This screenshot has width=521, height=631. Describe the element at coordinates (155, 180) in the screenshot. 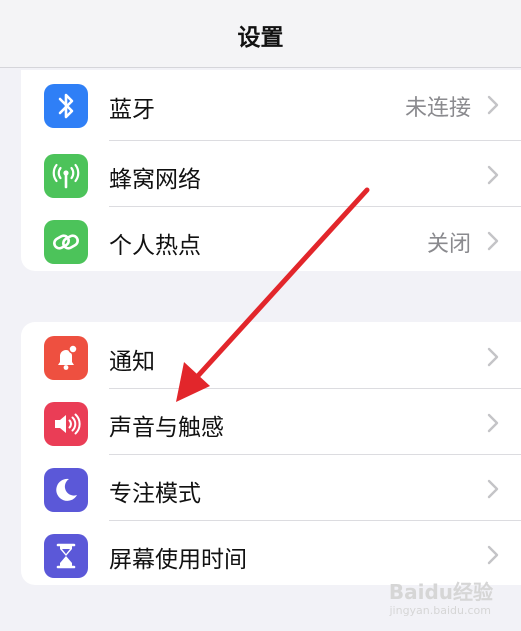

I see `row-label: 蜂窝网络` at that location.